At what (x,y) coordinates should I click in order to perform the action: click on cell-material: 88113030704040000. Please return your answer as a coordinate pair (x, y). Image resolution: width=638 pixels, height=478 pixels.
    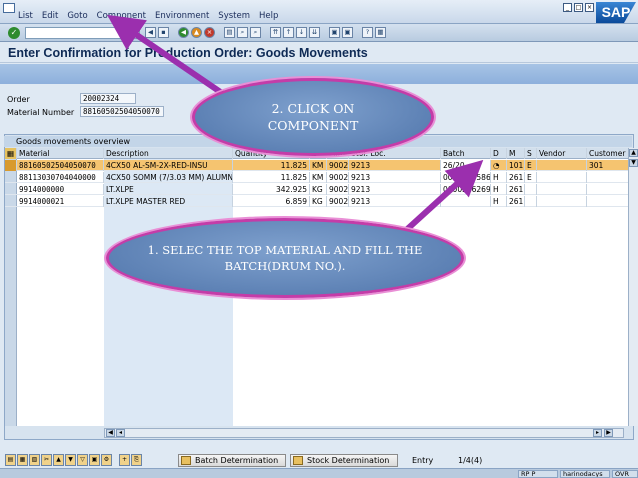
    Looking at the image, I should click on (60, 177).